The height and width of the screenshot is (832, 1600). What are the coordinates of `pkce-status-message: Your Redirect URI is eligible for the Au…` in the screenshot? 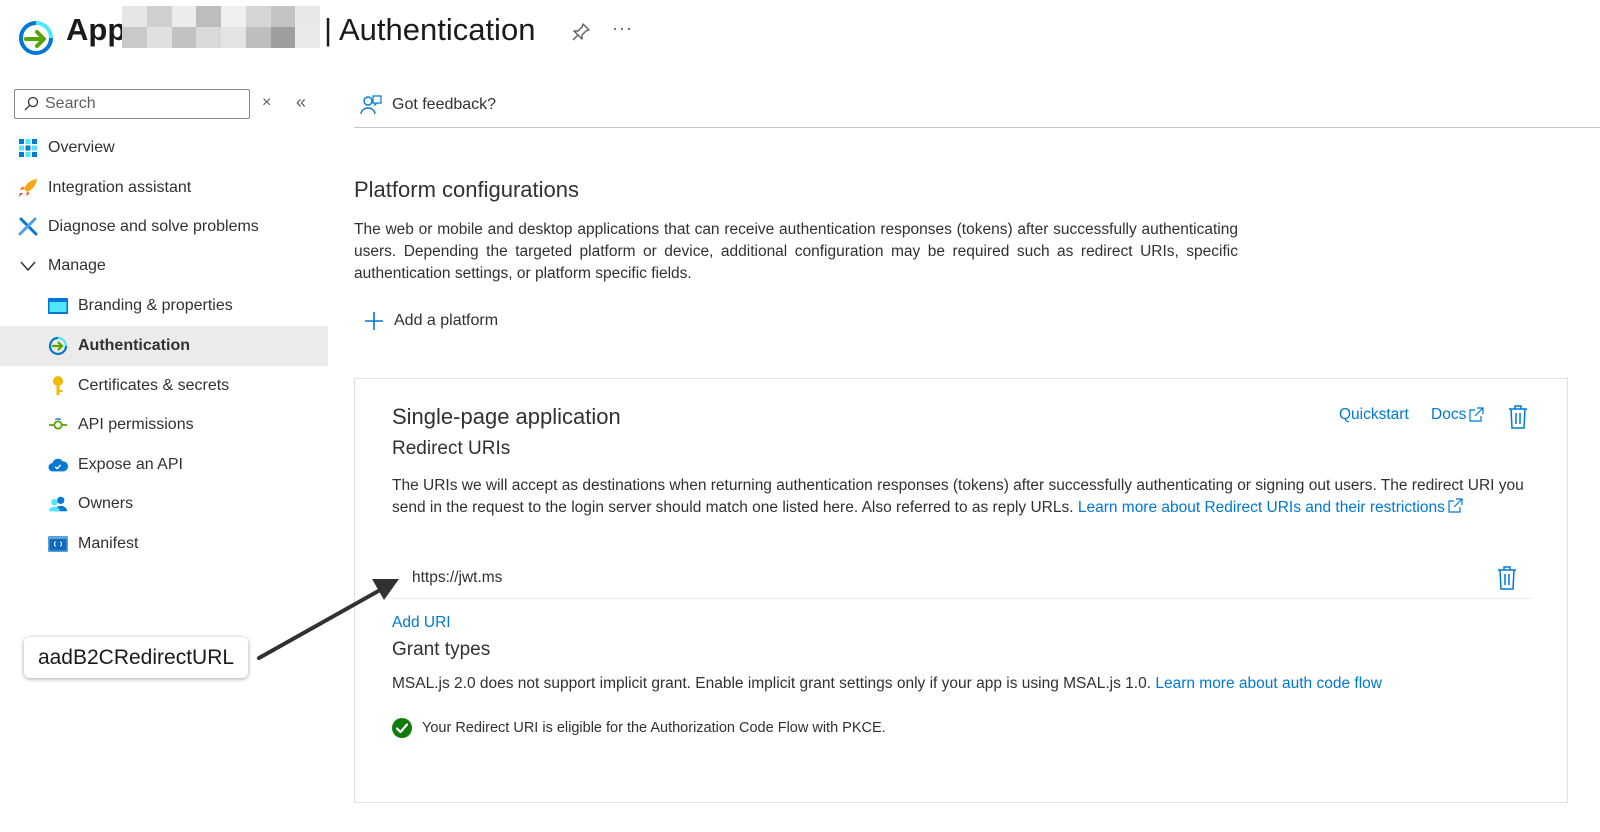 It's located at (639, 728).